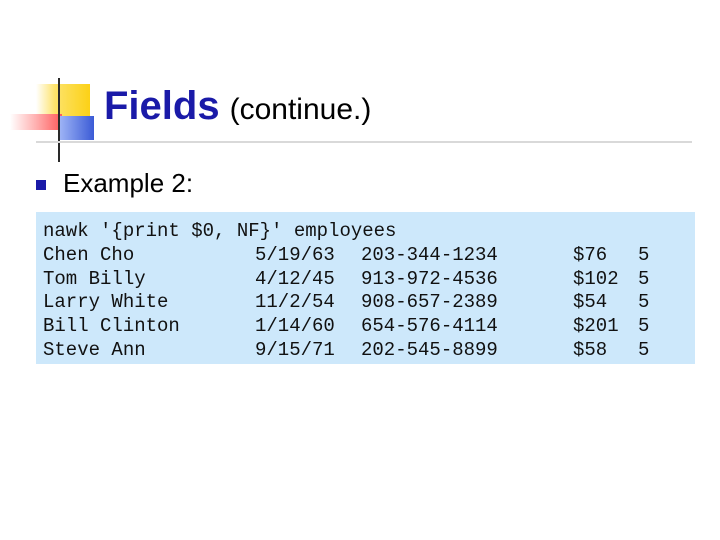 This screenshot has height=540, width=720. Describe the element at coordinates (128, 183) in the screenshot. I see `bullet-text: Example 2:` at that location.